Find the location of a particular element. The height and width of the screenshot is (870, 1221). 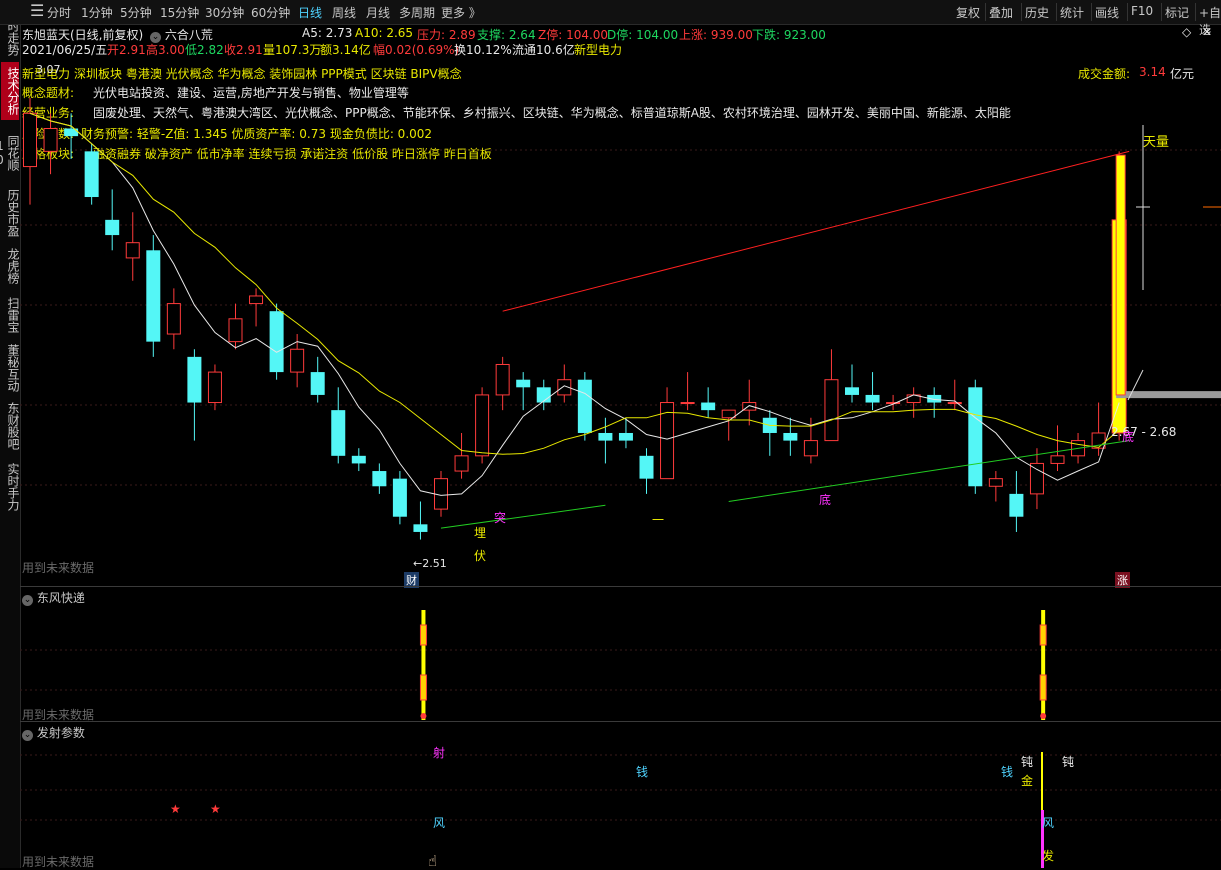

panel3-title-text: 发射参数 is located at coordinates (60, 733).